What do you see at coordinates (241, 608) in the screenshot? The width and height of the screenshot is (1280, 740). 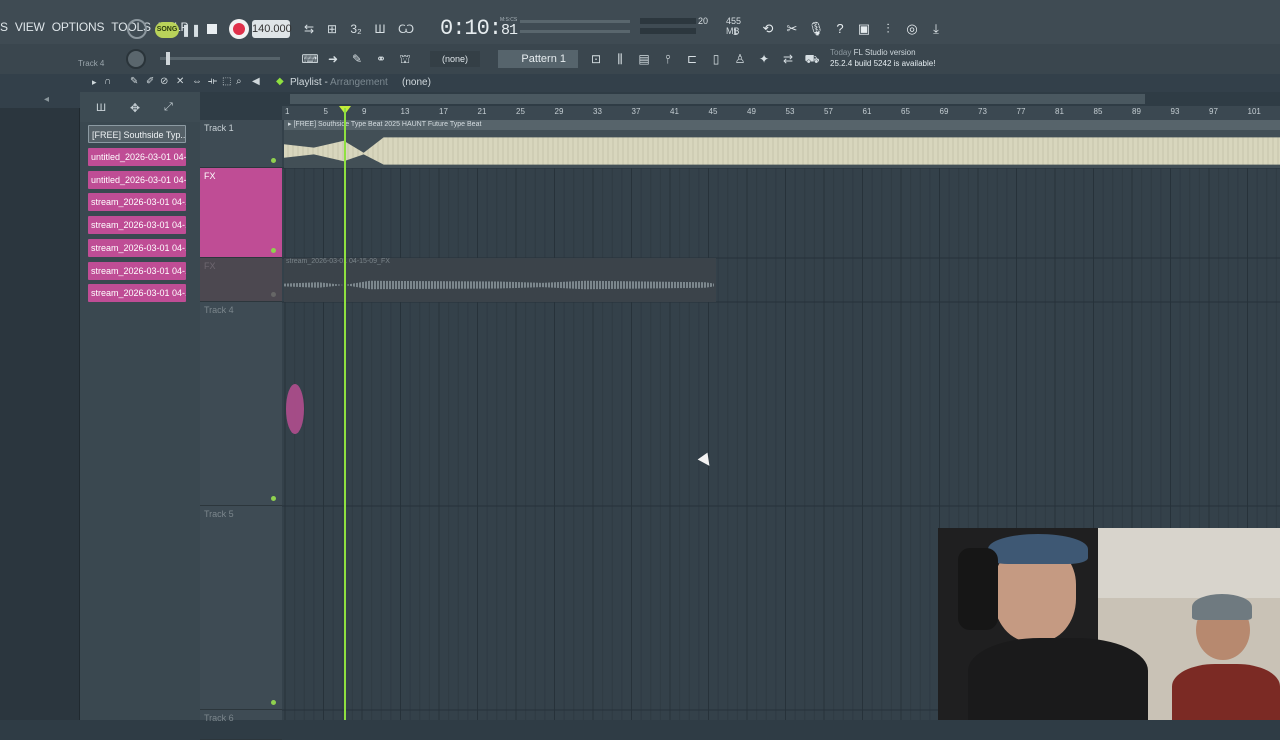 I see `track-header: Track 5` at bounding box center [241, 608].